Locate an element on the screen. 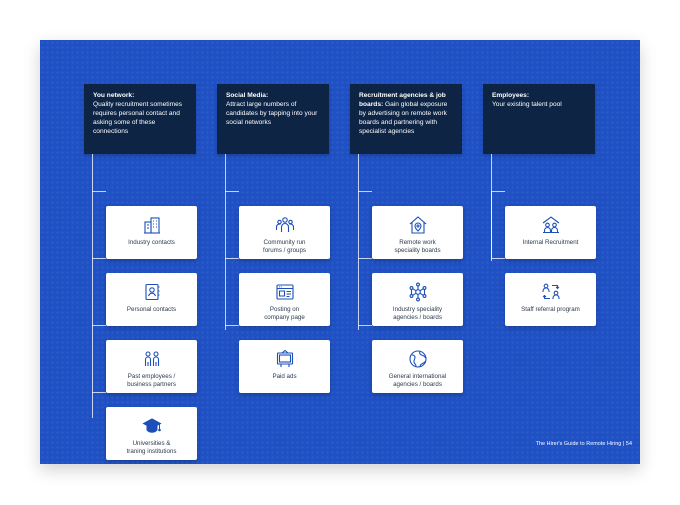 The height and width of the screenshot is (505, 680). channel-card-past-employees: Past employees / business partners is located at coordinates (151, 366).